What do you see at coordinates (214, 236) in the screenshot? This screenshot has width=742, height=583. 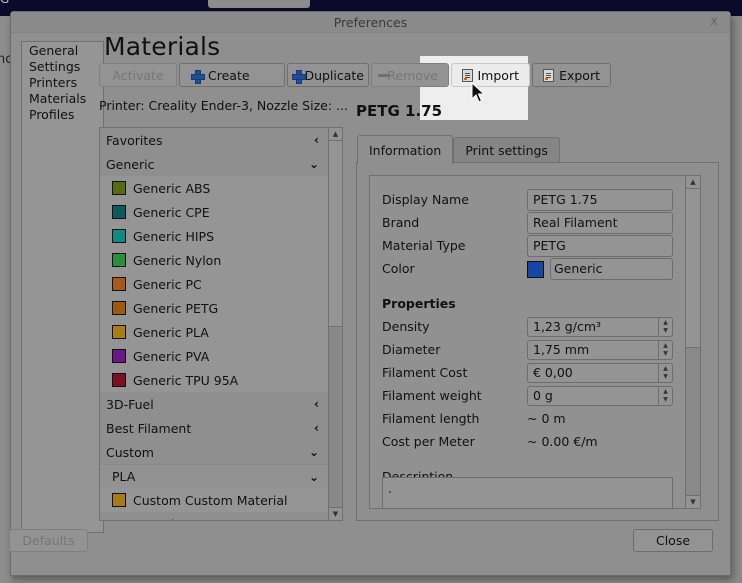 I see `material-item: Generic HIPS` at bounding box center [214, 236].